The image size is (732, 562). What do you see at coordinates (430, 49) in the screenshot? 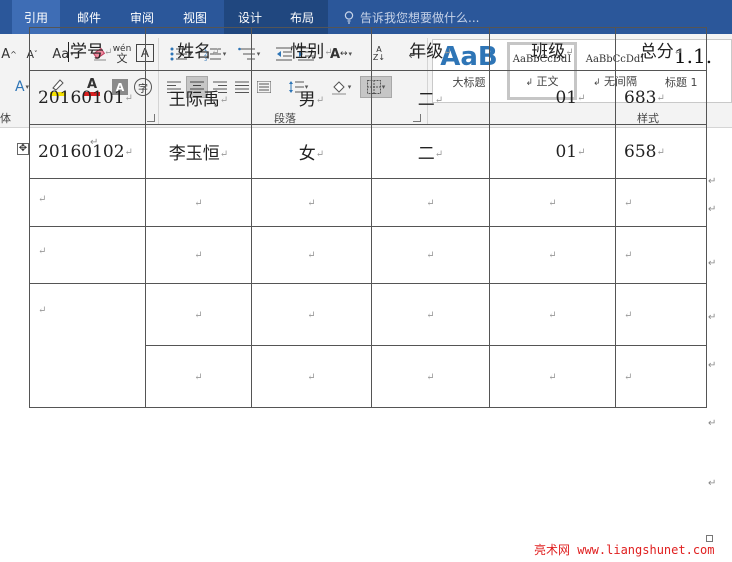
I see `header-cell-grade: 年级↵` at bounding box center [430, 49].